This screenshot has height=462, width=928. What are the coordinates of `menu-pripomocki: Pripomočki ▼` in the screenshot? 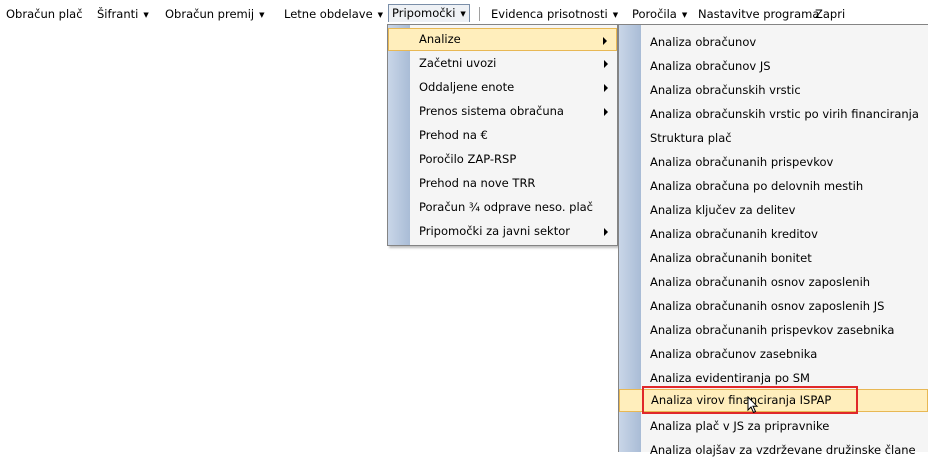 It's located at (429, 13).